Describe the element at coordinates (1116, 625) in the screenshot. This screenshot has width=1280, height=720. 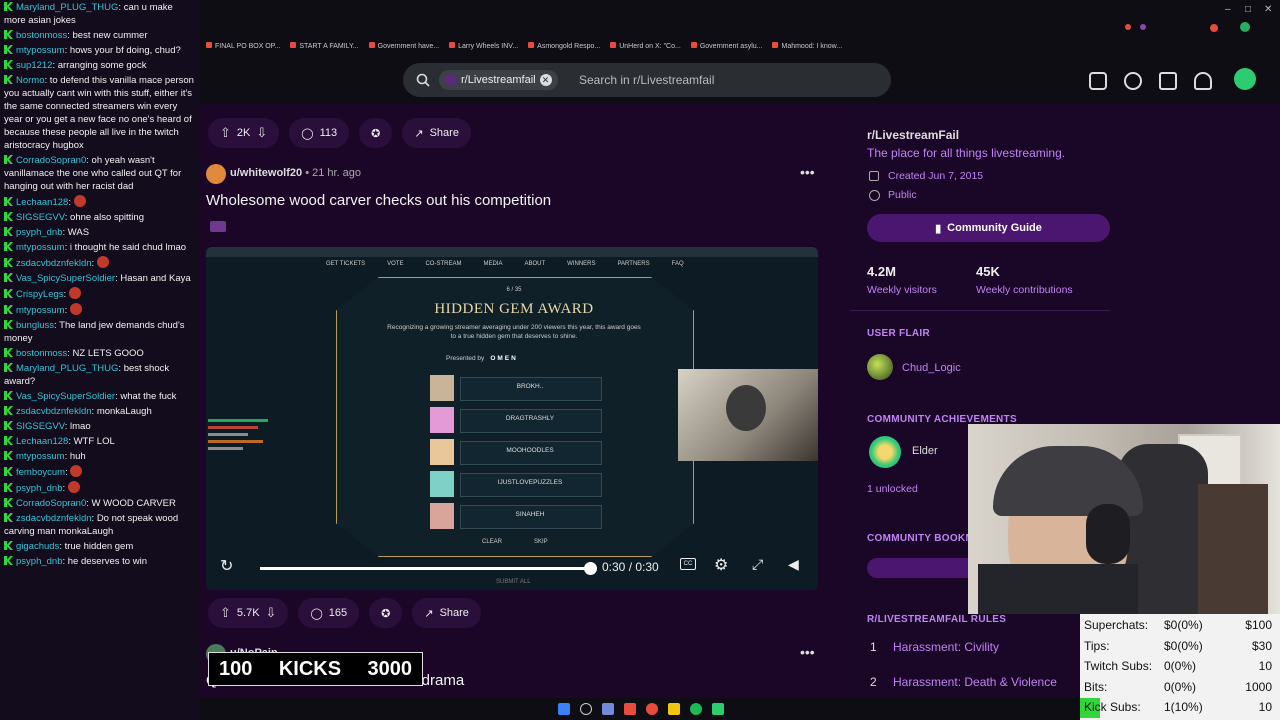
I see `stat-label: Superchats:` at that location.